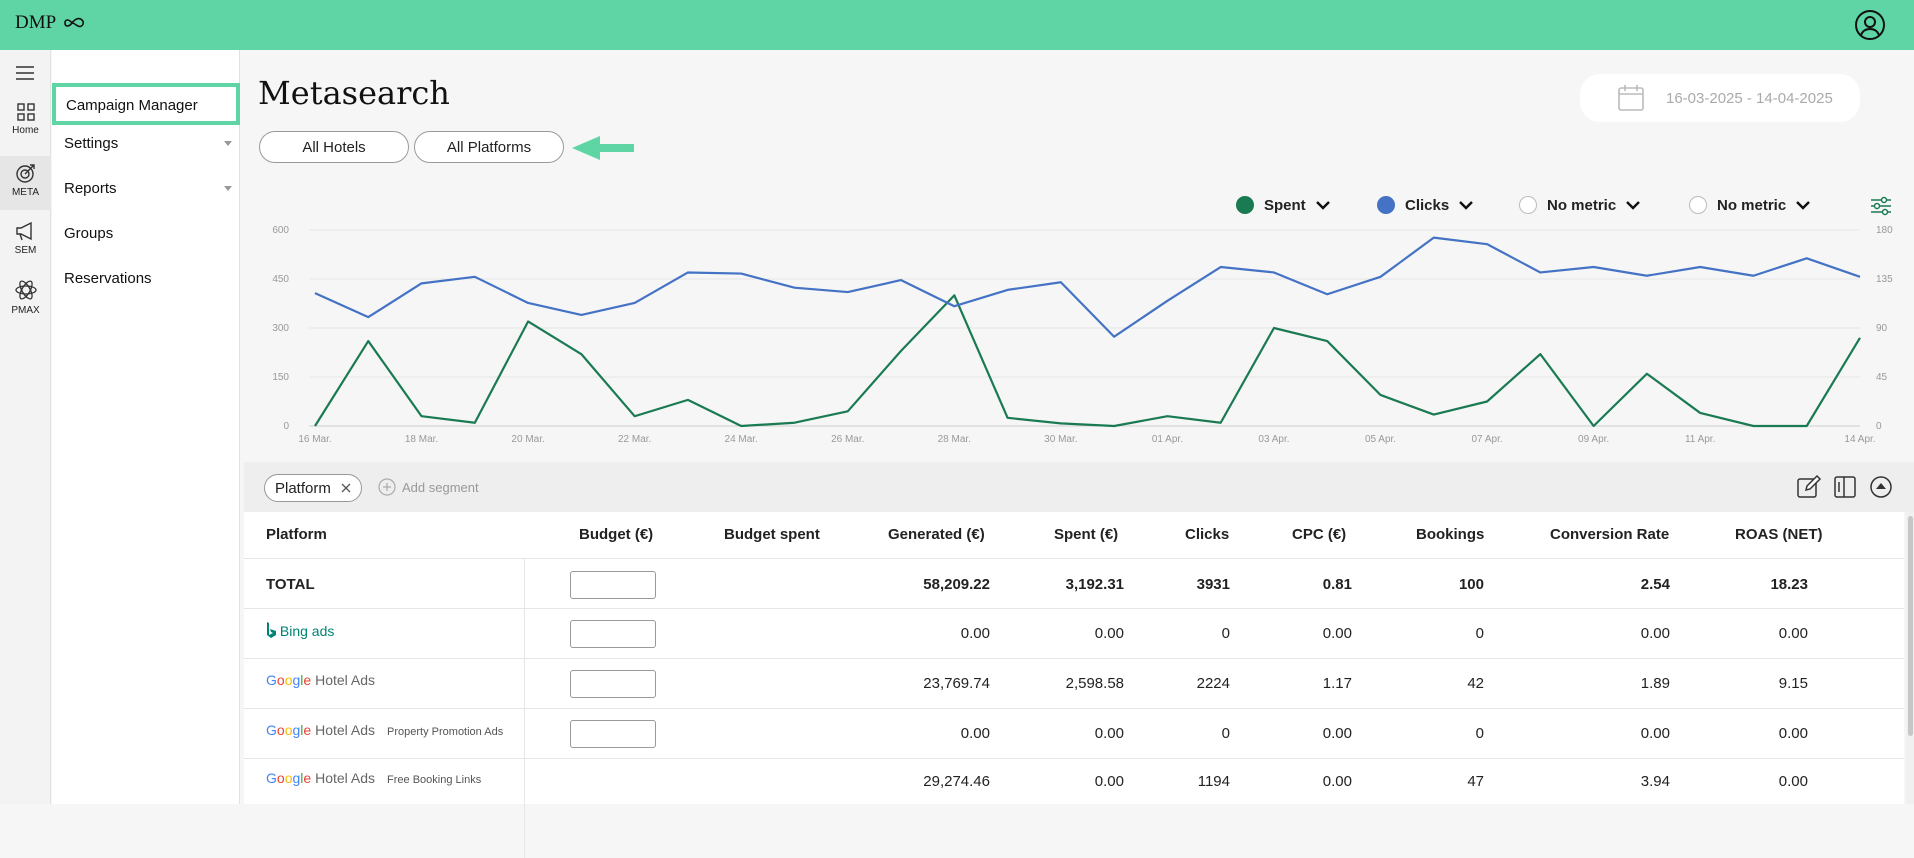 Image resolution: width=1914 pixels, height=858 pixels. I want to click on header-clicks: Clicks, so click(1207, 534).